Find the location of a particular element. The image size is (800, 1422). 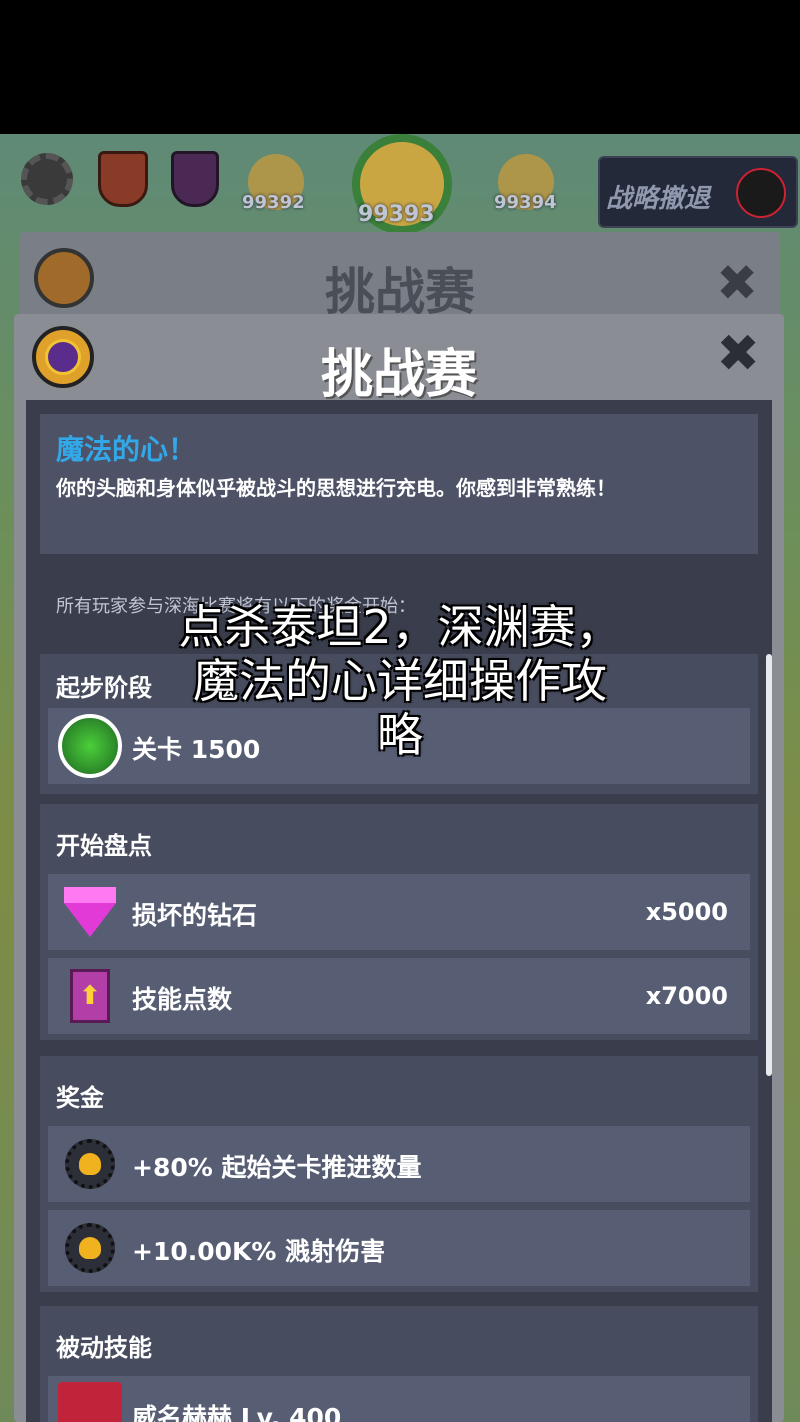

description-text: 你的头脑和身体似乎被战斗的思想进行充电。你感到非常熟练！ is located at coordinates (336, 488).